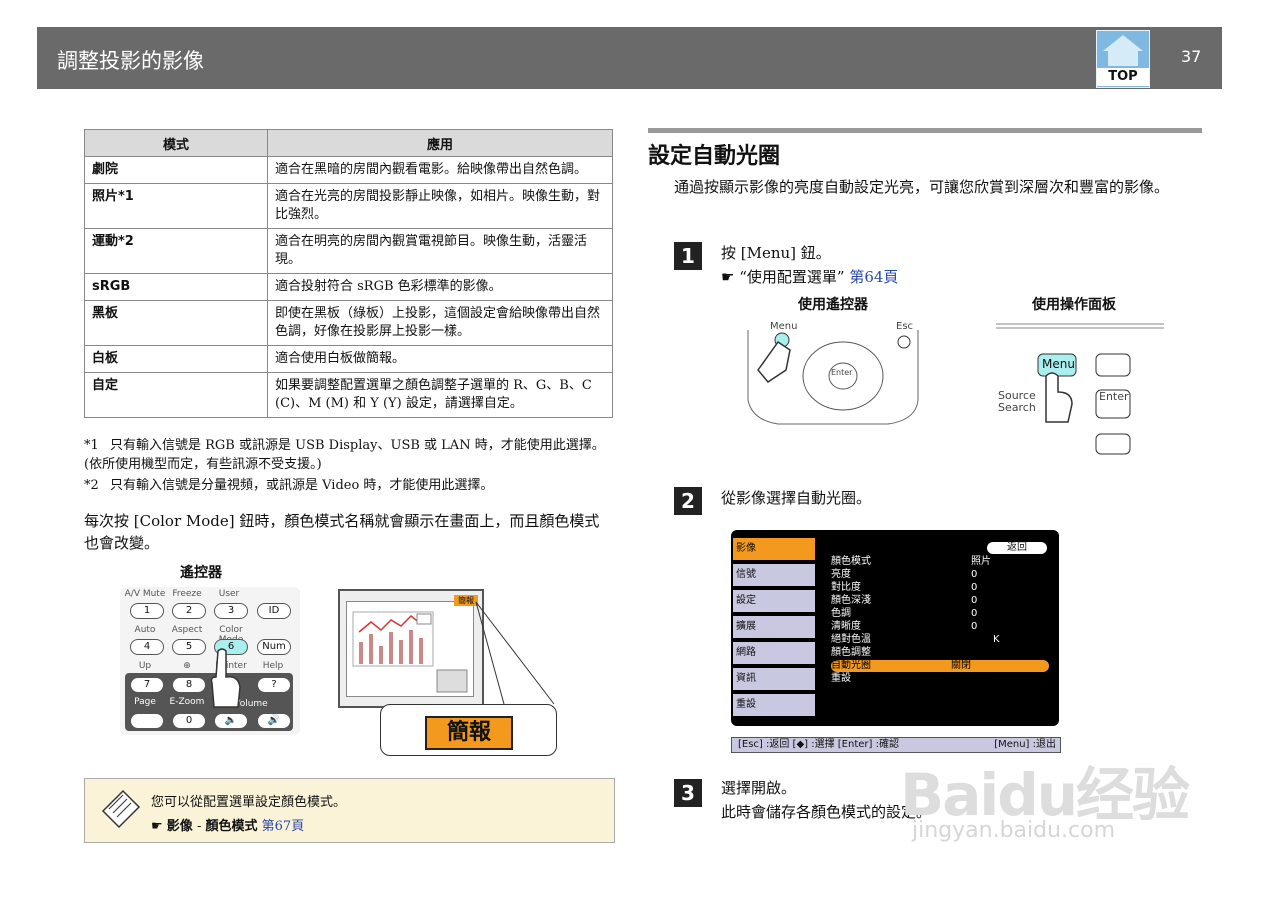 The height and width of the screenshot is (905, 1280). What do you see at coordinates (940, 679) in the screenshot?
I see `menu-row: 重設` at bounding box center [940, 679].